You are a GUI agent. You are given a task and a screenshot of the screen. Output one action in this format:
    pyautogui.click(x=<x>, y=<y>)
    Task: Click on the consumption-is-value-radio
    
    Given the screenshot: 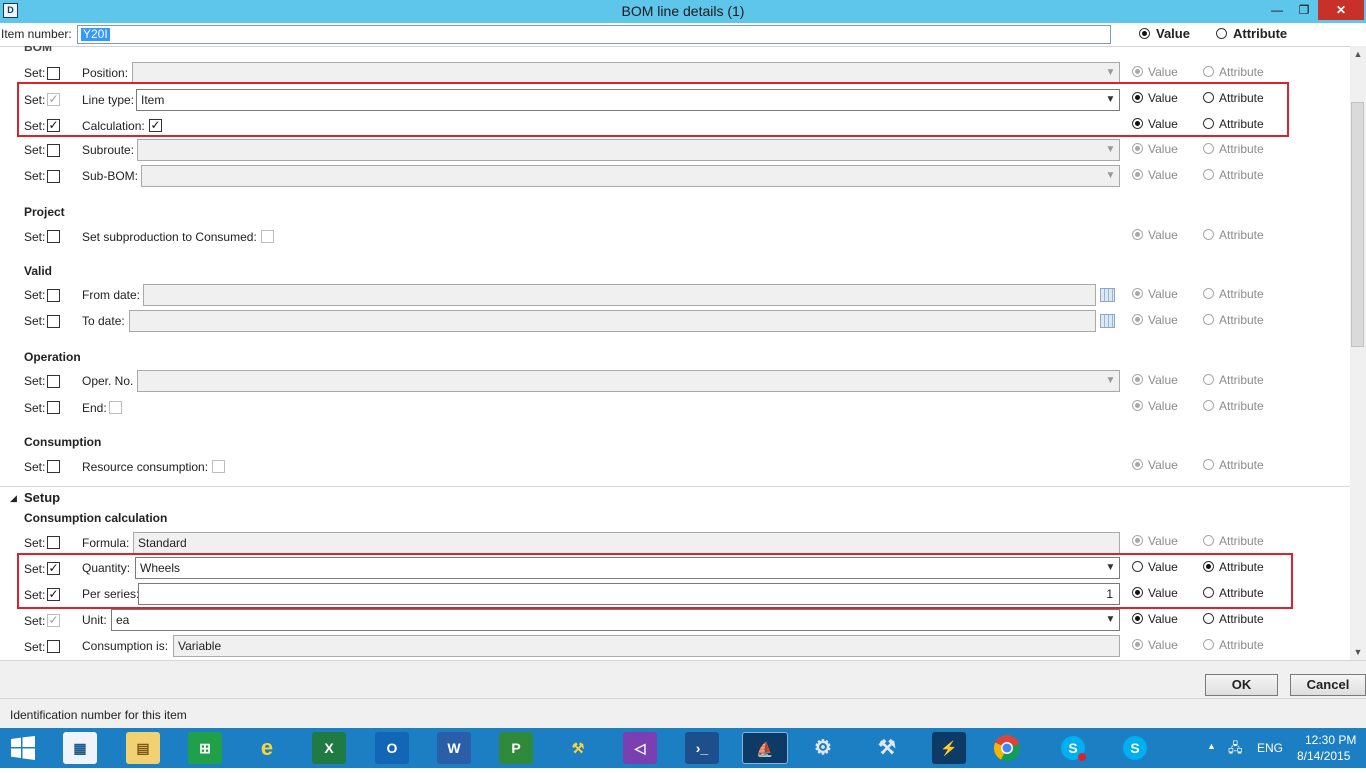 What is the action you would take?
    pyautogui.click(x=1137, y=644)
    